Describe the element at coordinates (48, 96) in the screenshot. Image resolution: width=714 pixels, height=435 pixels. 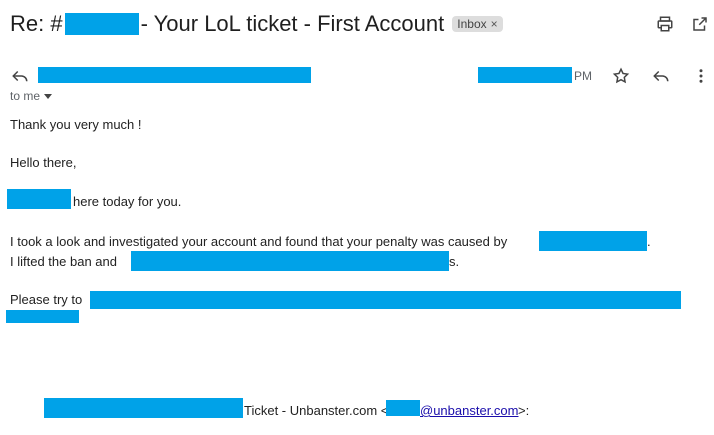
I see `chevron-down-icon` at that location.